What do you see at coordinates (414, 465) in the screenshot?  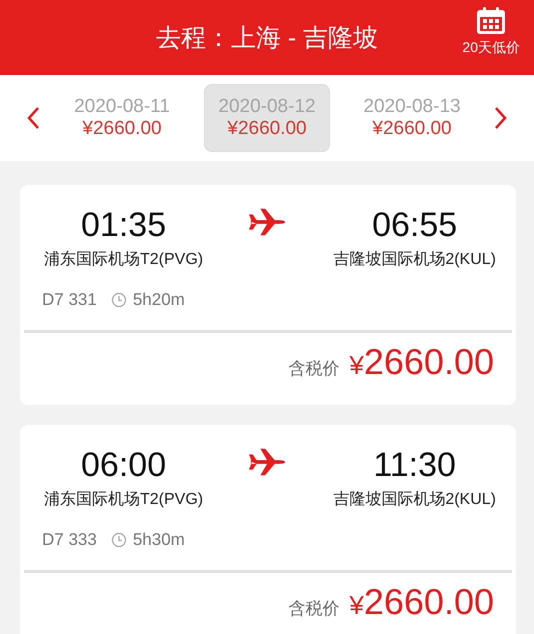 I see `arrival-time: 11:30` at bounding box center [414, 465].